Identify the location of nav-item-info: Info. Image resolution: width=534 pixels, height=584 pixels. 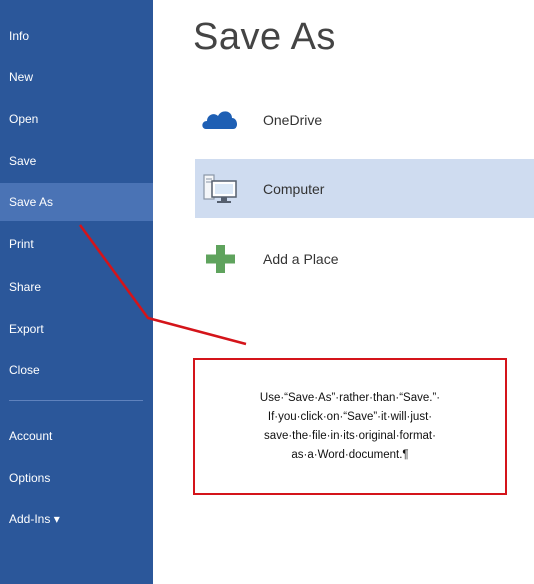
(76, 36).